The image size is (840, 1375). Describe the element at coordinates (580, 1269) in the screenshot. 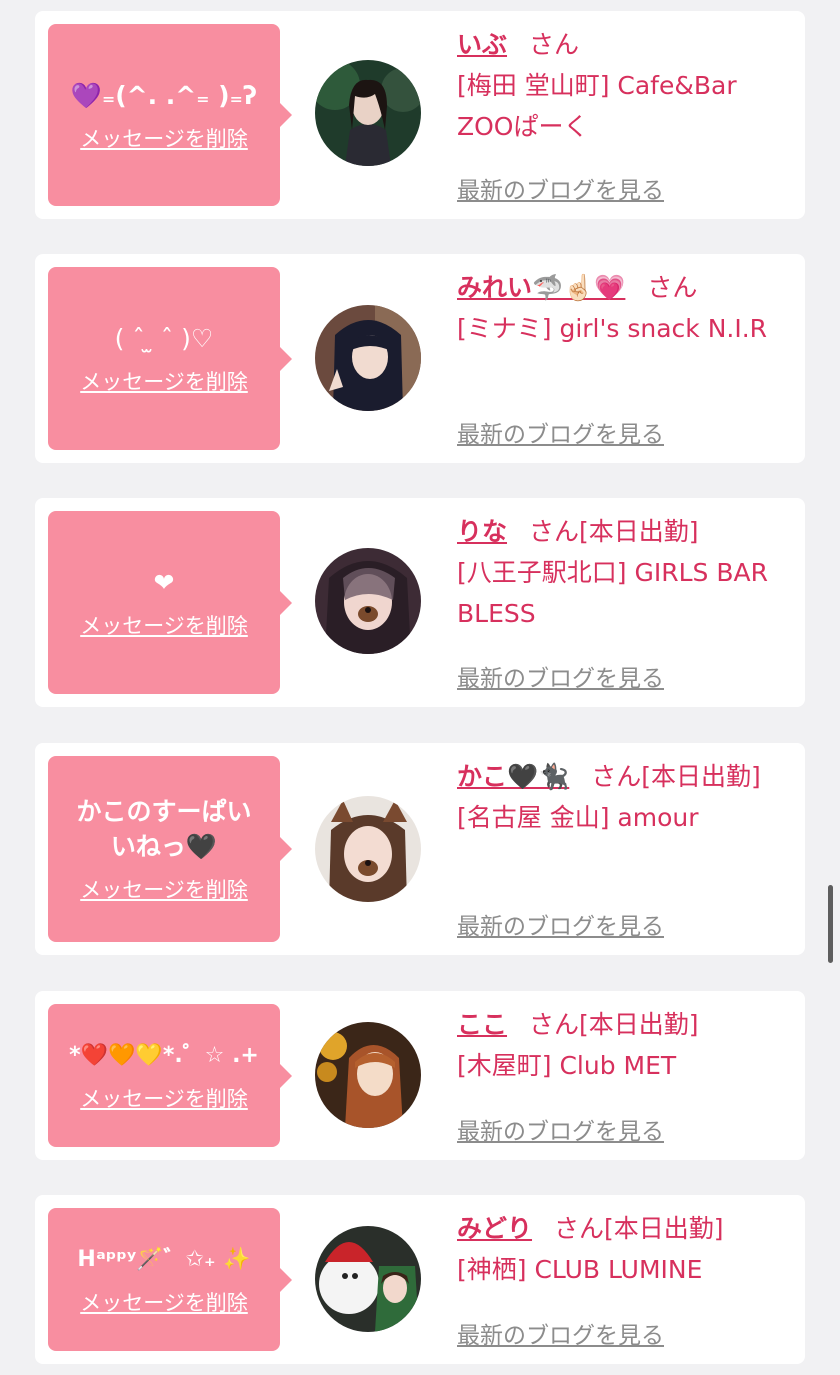

I see `shop-name: [神栖] CLUB LUMINE` at that location.